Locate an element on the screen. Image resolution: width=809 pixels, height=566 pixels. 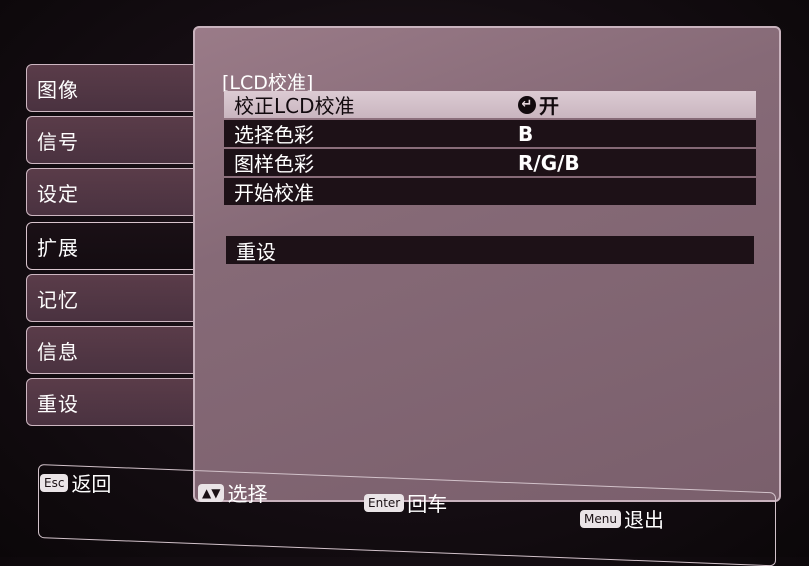
reset-label: 重设 is located at coordinates (256, 251).